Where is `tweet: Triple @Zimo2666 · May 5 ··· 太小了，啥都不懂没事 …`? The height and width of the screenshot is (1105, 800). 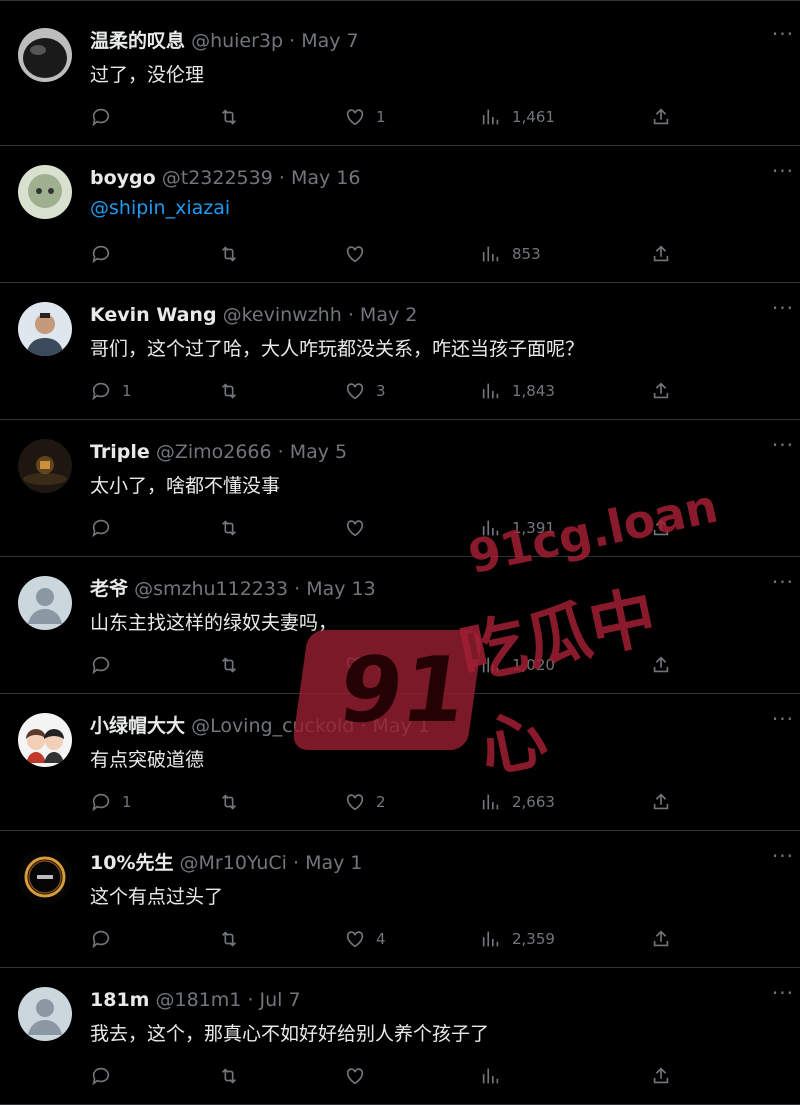
tweet: Triple @Zimo2666 · May 5 ··· 太小了，啥都不懂没事 … is located at coordinates (400, 488).